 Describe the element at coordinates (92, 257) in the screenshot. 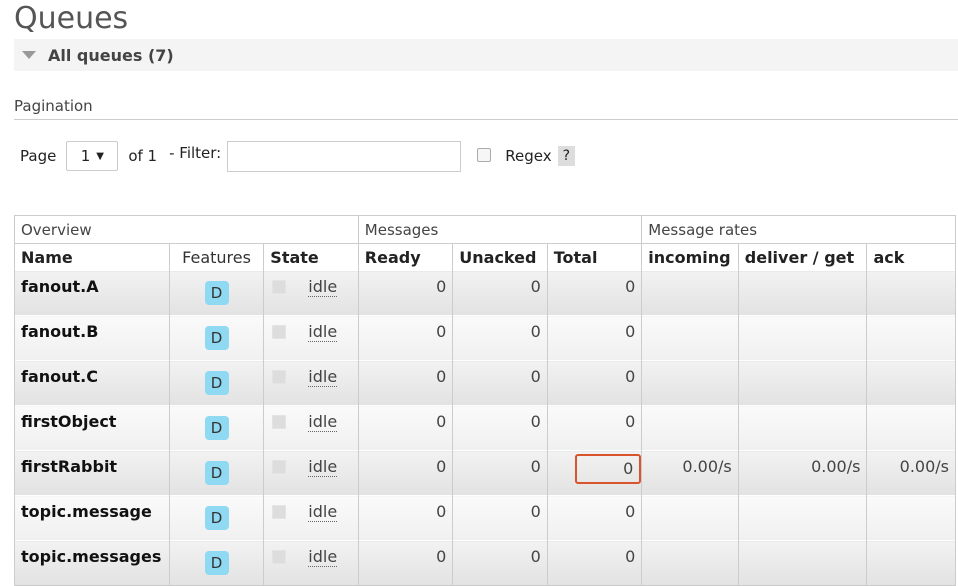

I see `column-header-name: Name` at that location.